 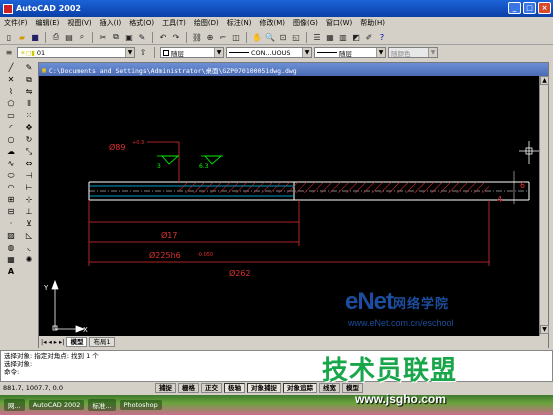 I want to click on color-dropdown: 随层 ▼, so click(x=192, y=52).